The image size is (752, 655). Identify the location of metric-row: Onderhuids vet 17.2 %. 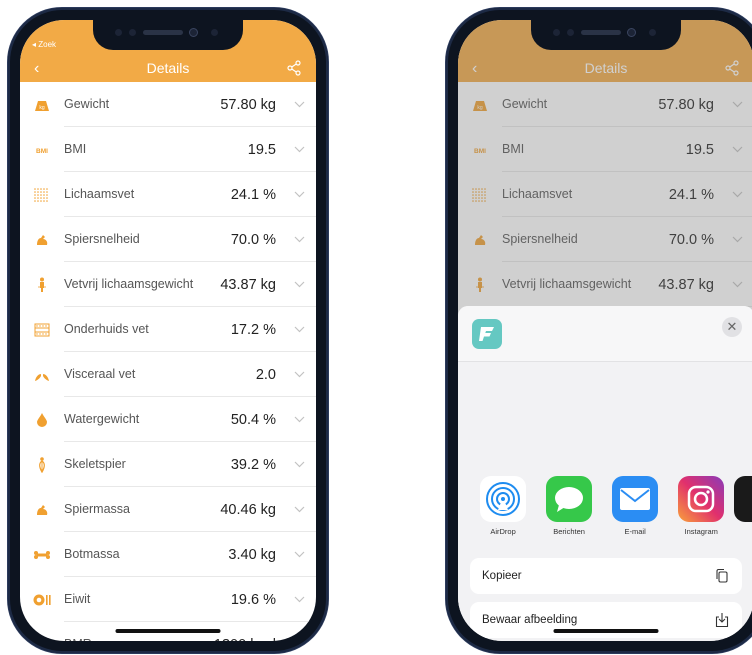
(168, 329).